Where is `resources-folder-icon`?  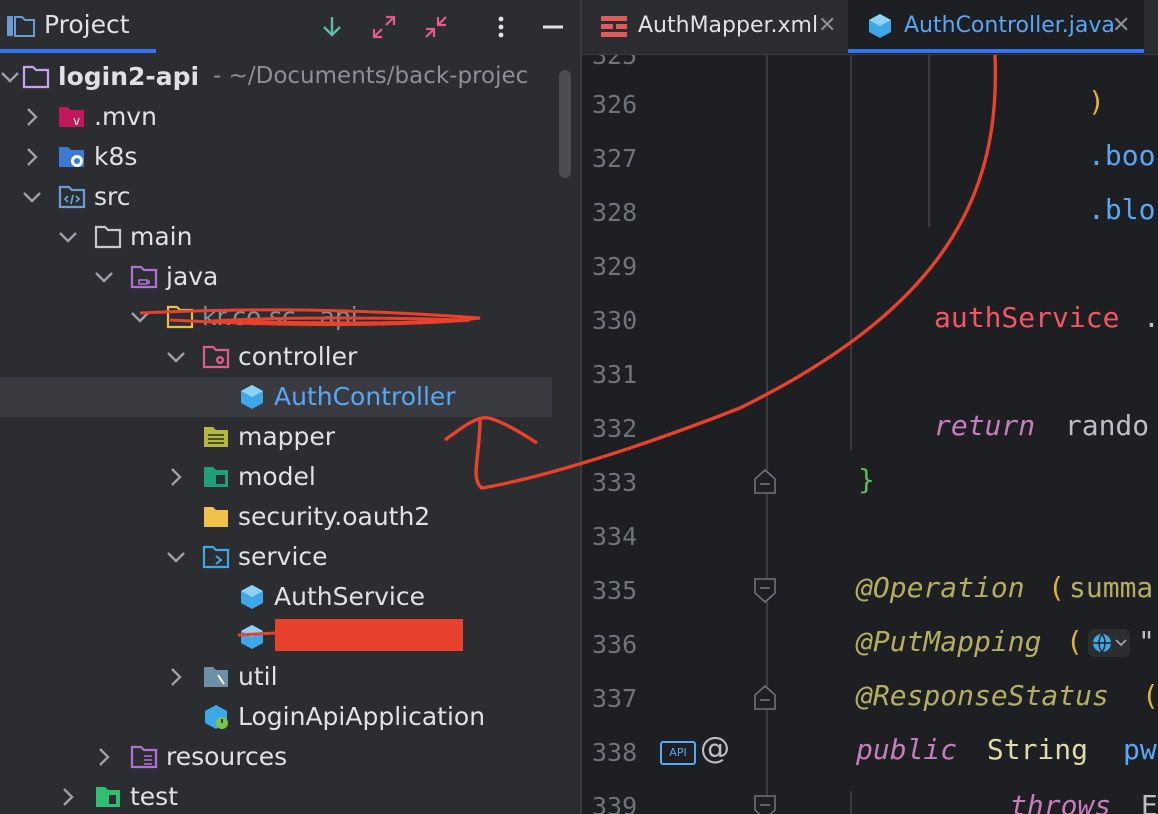
resources-folder-icon is located at coordinates (144, 757).